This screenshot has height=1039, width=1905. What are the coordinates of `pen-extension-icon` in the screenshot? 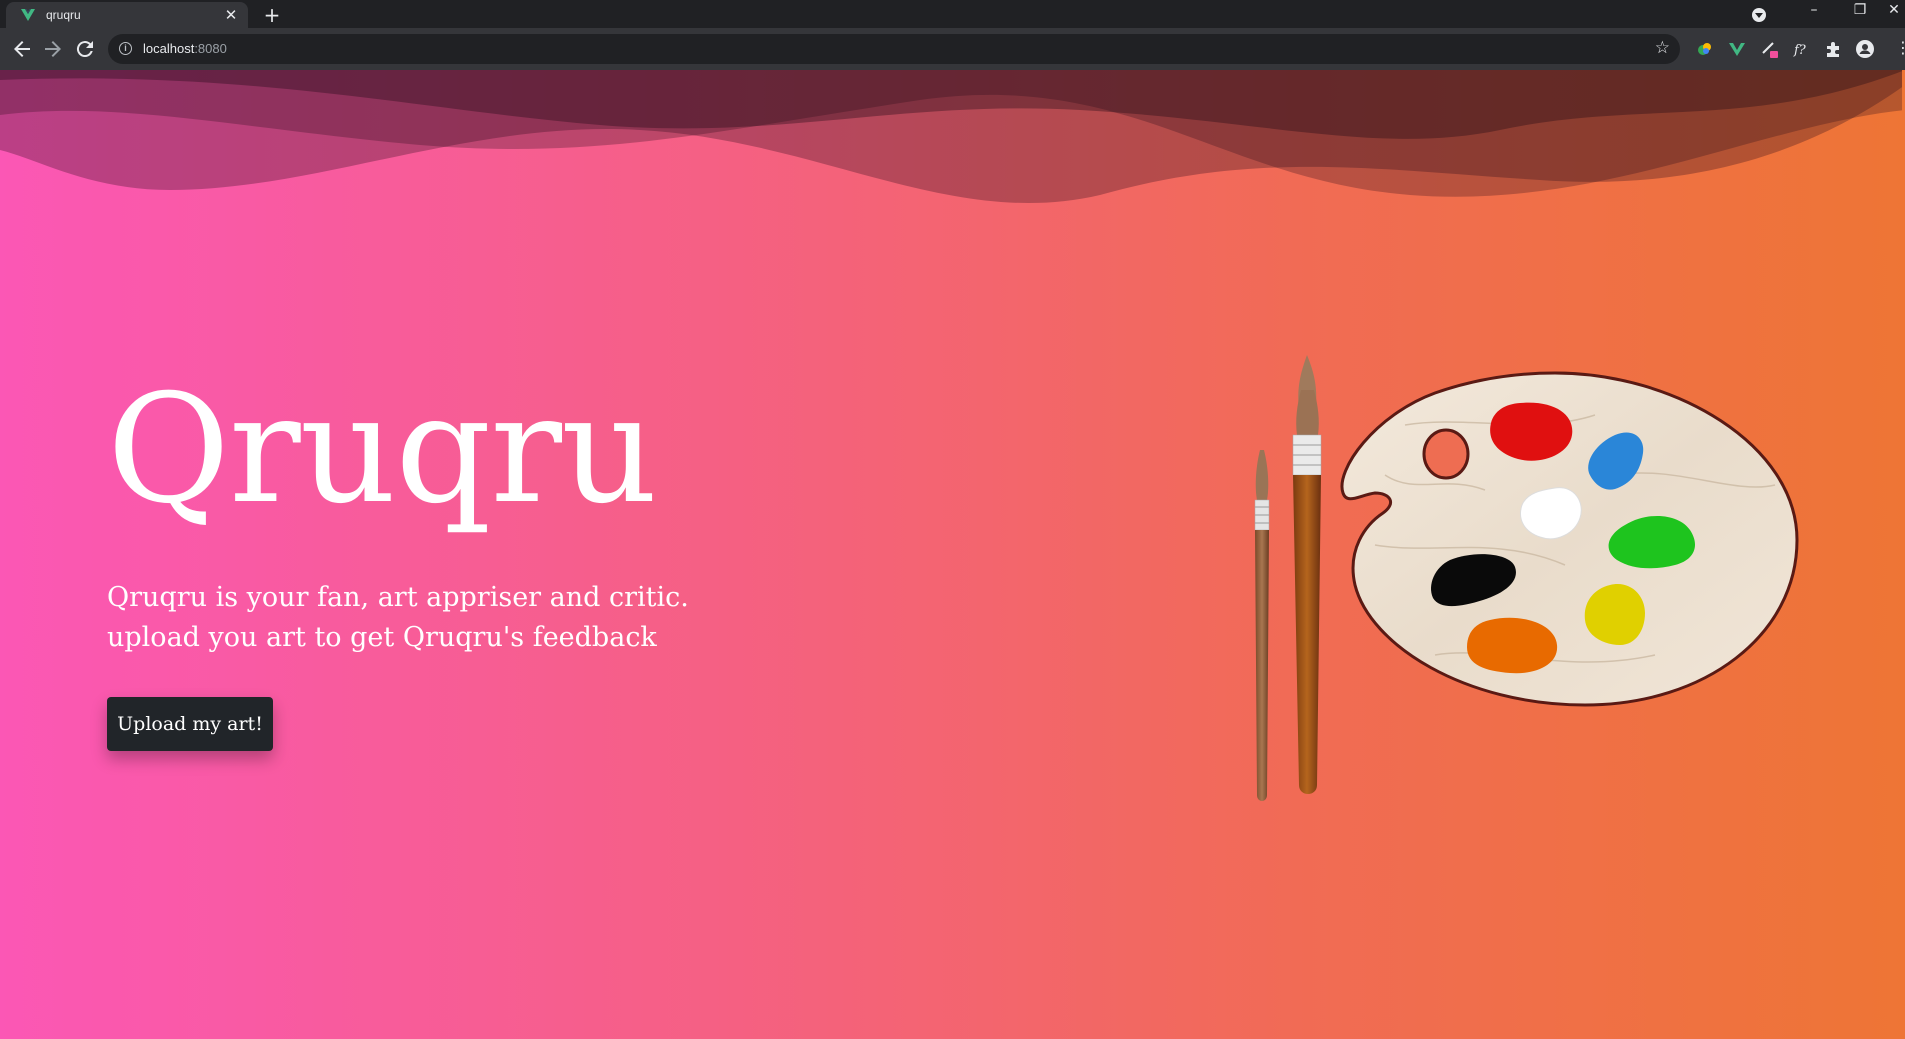 It's located at (1769, 49).